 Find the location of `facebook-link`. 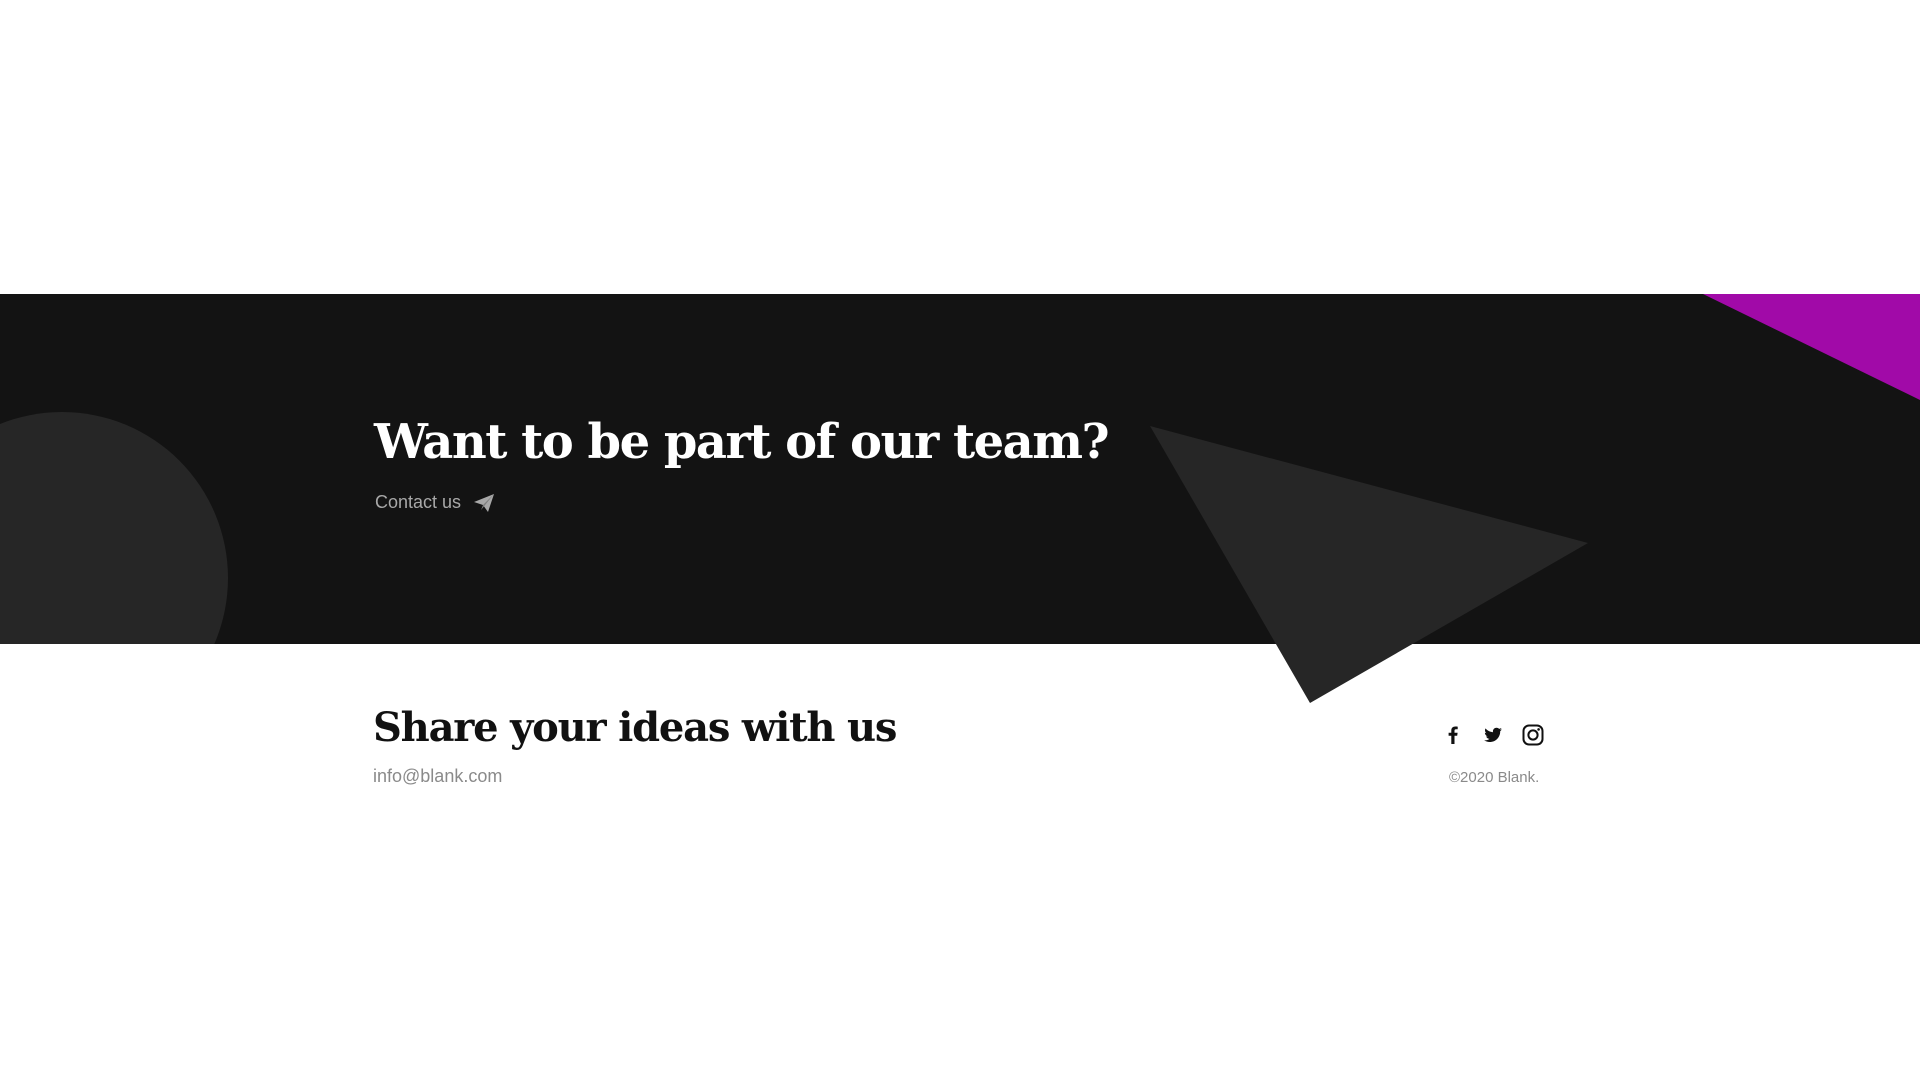

facebook-link is located at coordinates (1453, 735).